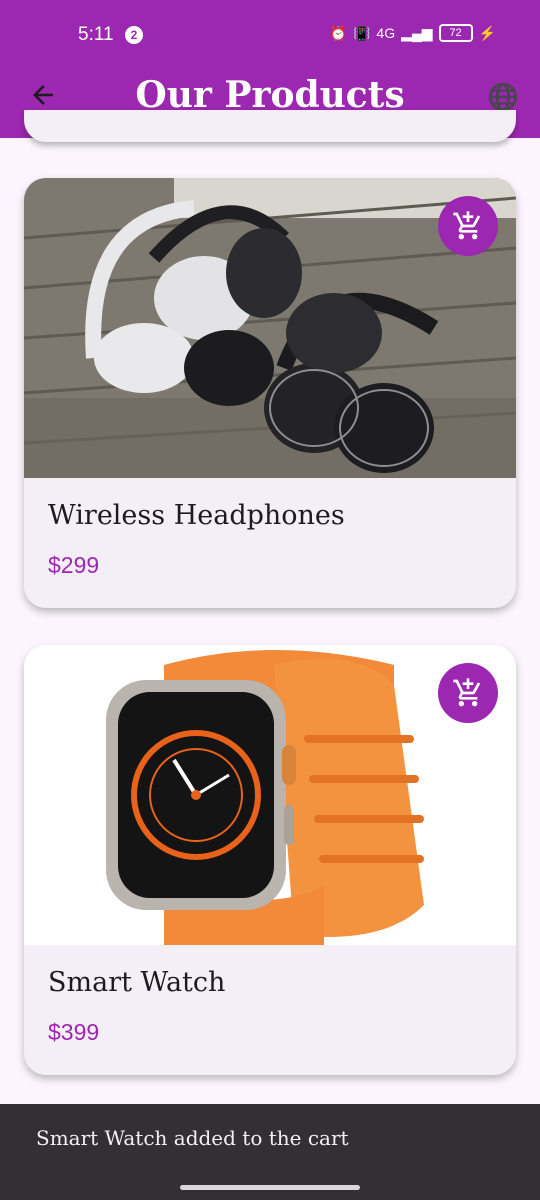 The height and width of the screenshot is (1200, 540). What do you see at coordinates (338, 32) in the screenshot?
I see `alarm-icon: ⏰` at bounding box center [338, 32].